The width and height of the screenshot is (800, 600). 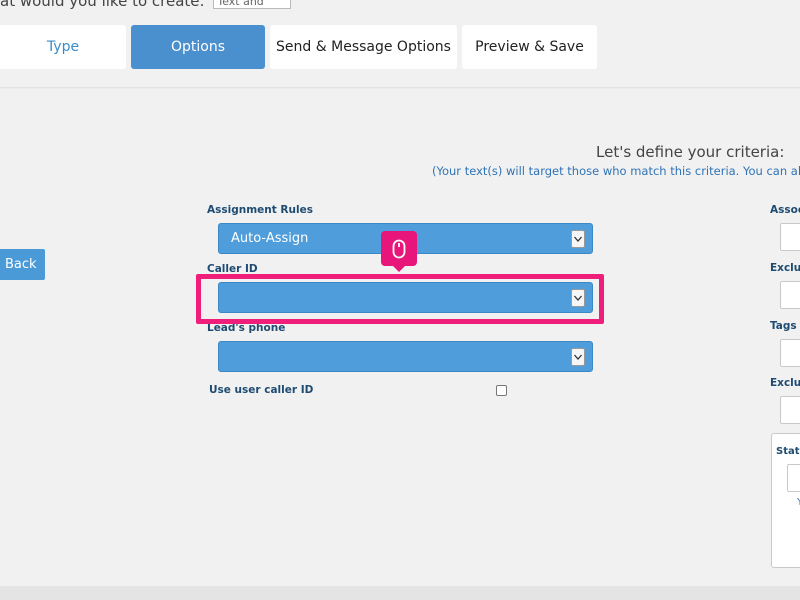 What do you see at coordinates (785, 210) in the screenshot?
I see `right-label-associated: Assoc` at bounding box center [785, 210].